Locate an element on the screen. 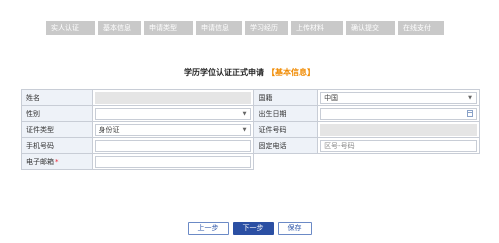  name-label: 姓名 is located at coordinates (57, 97).